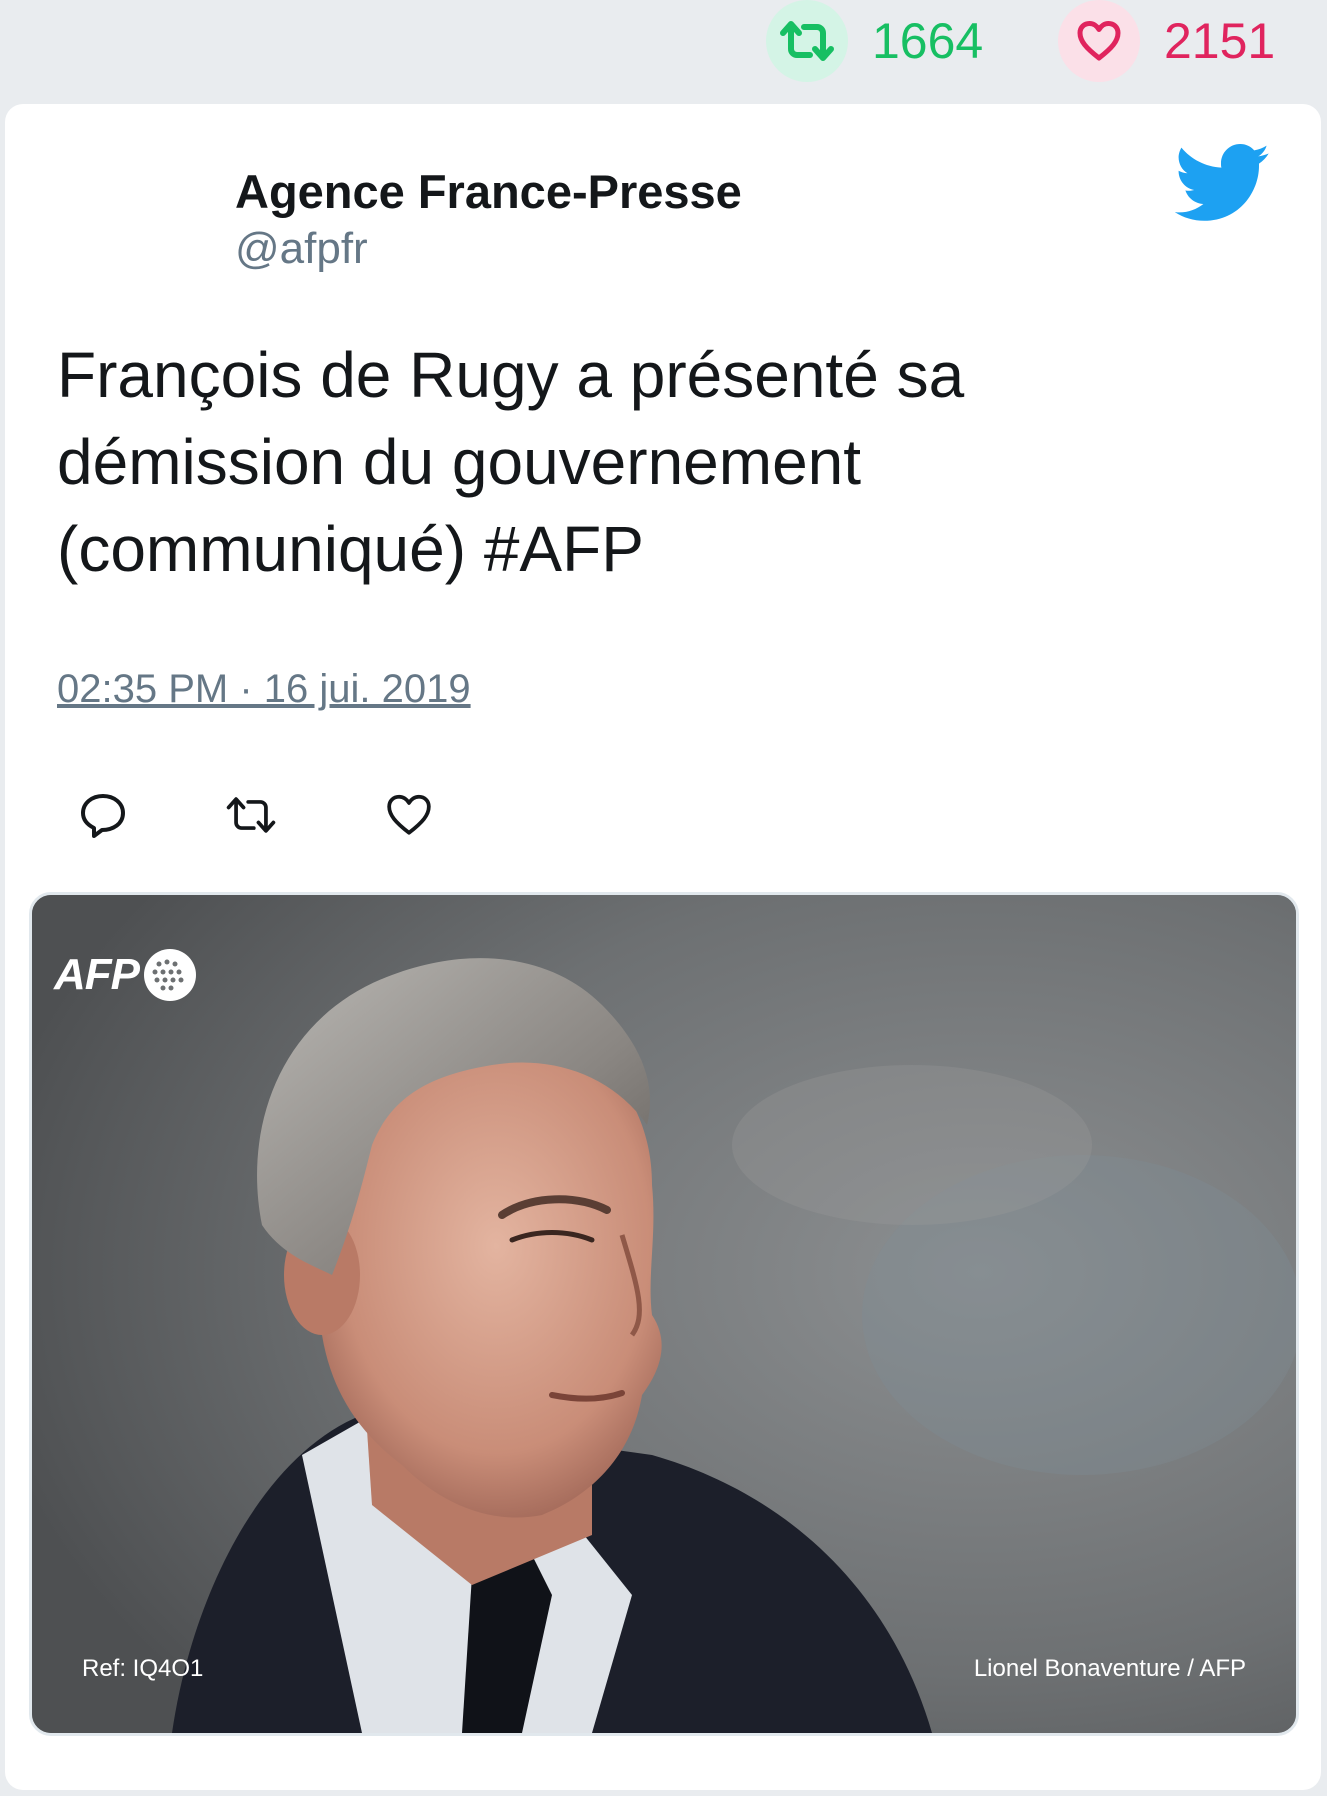 The width and height of the screenshot is (1327, 1796). Describe the element at coordinates (97, 974) in the screenshot. I see `afp-logo-text: AFP` at that location.